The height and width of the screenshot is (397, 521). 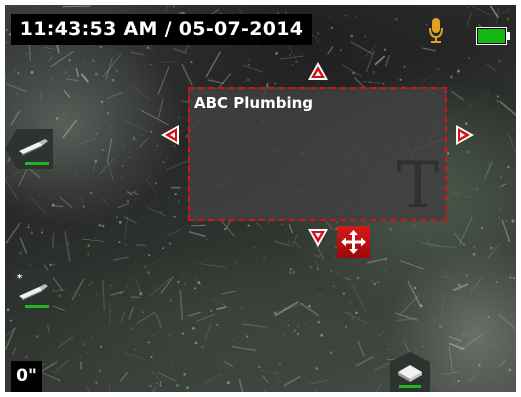 What do you see at coordinates (318, 238) in the screenshot?
I see `arrow-down-icon` at bounding box center [318, 238].